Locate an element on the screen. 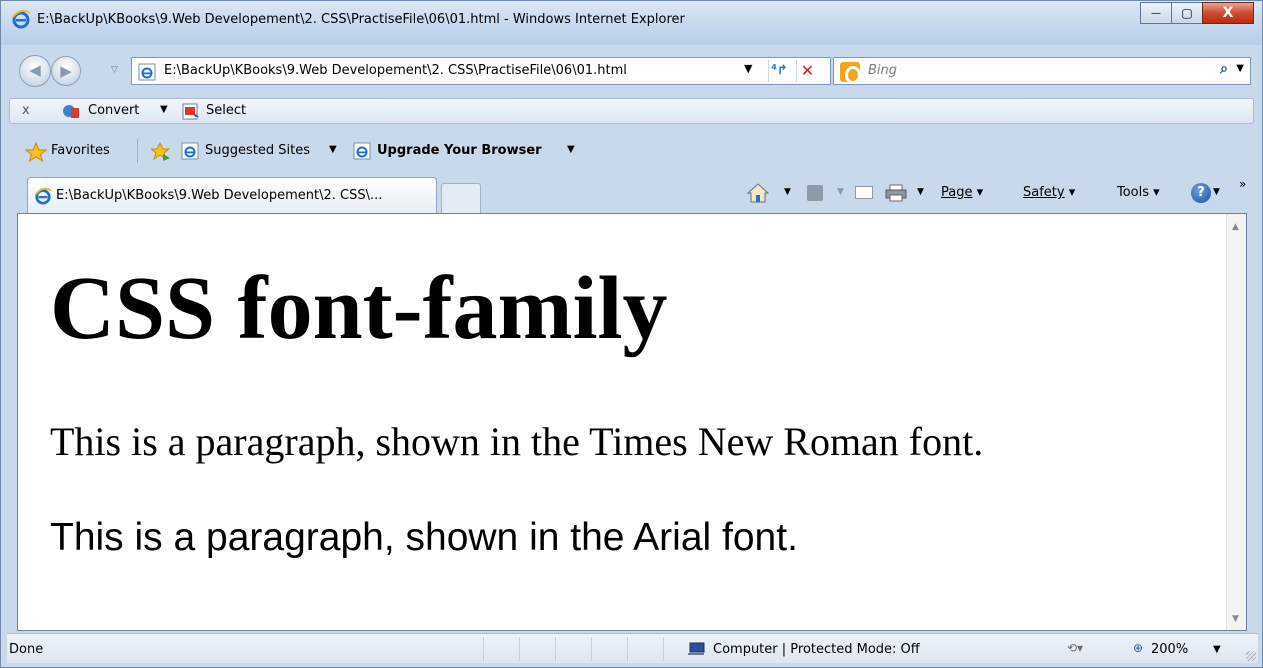 The image size is (1263, 668). favorites-separator is located at coordinates (137, 151).